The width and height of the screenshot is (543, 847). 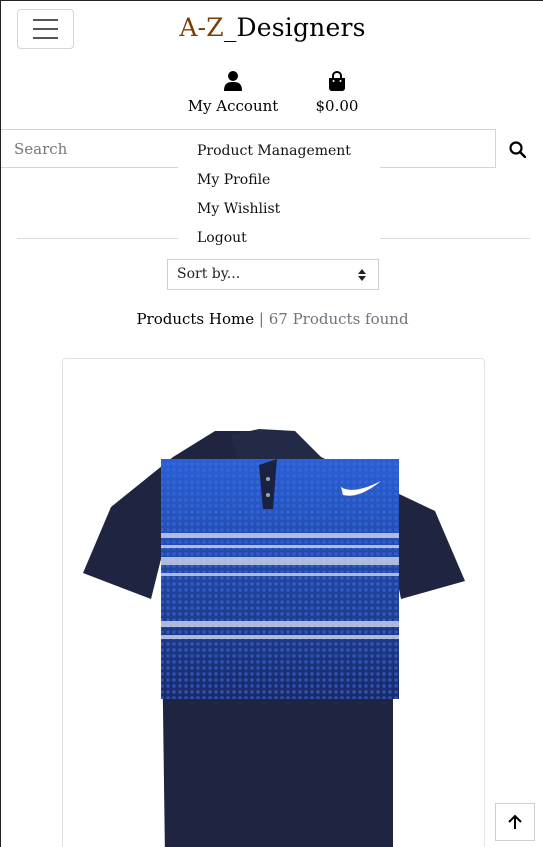 I want to click on user-icon, so click(x=233, y=81).